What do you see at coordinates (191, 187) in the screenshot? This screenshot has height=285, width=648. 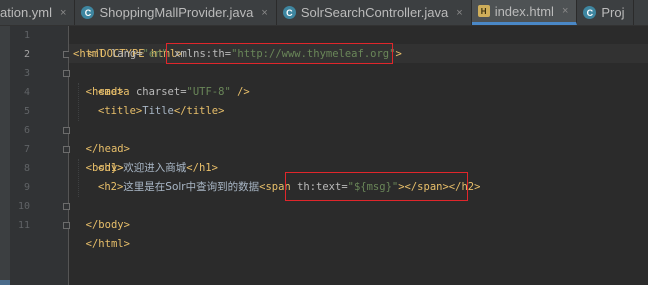 I see `text-token: 这里是在Solr中查询到的数据` at bounding box center [191, 187].